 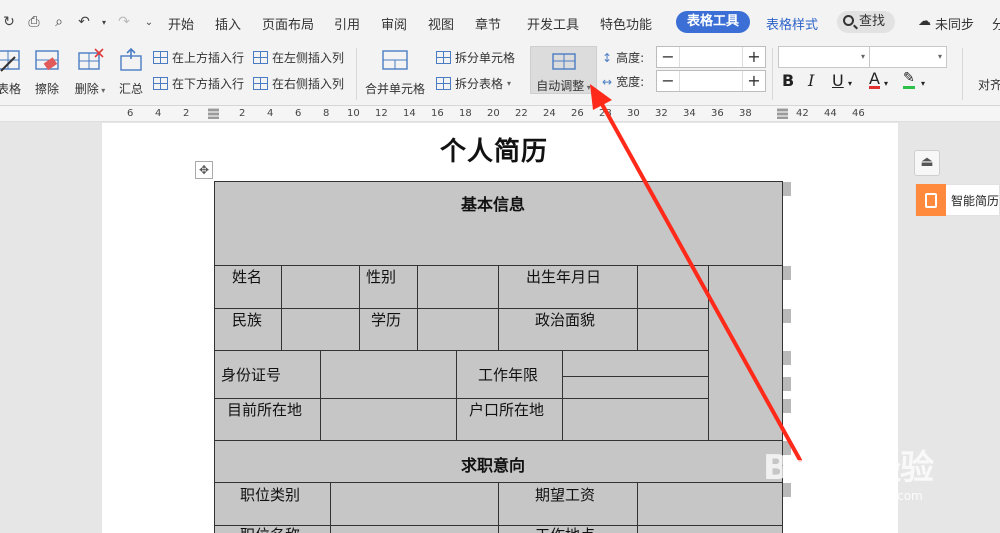 I want to click on baidu-watermark: Baidu经验, so click(x=848, y=468).